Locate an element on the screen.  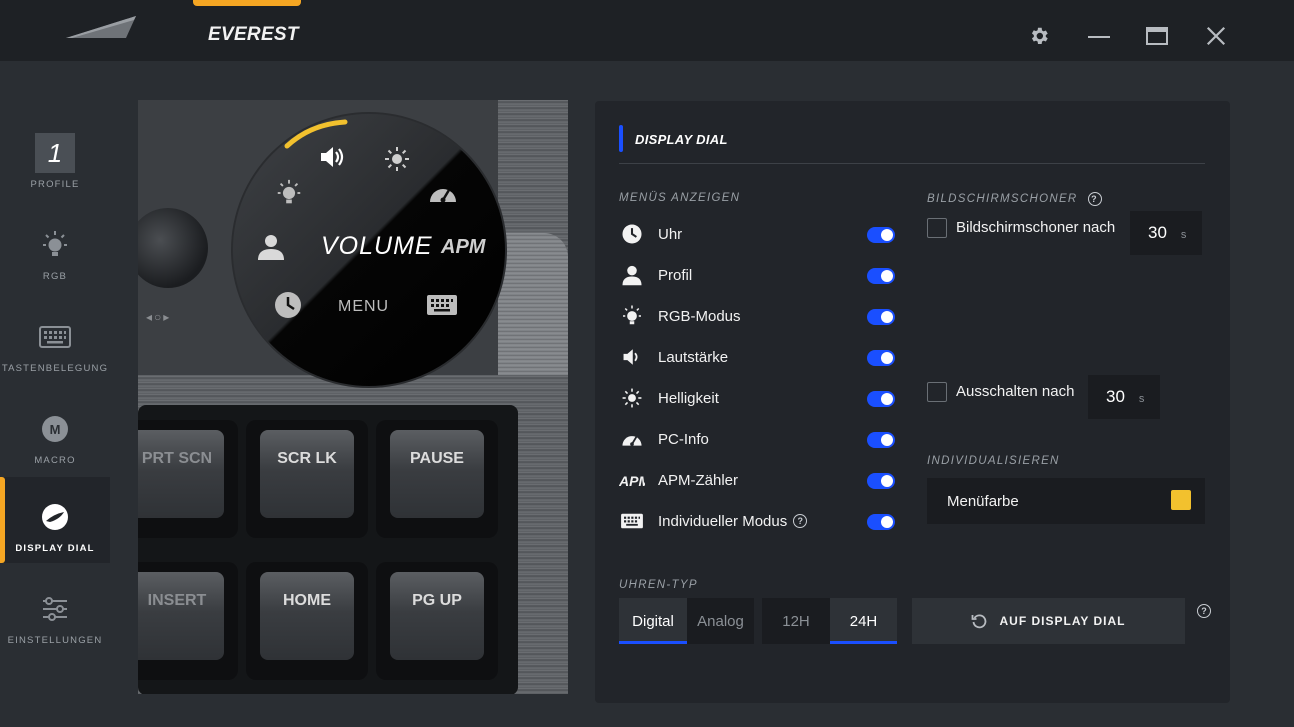
rgb-modus-toggle is located at coordinates (881, 317).